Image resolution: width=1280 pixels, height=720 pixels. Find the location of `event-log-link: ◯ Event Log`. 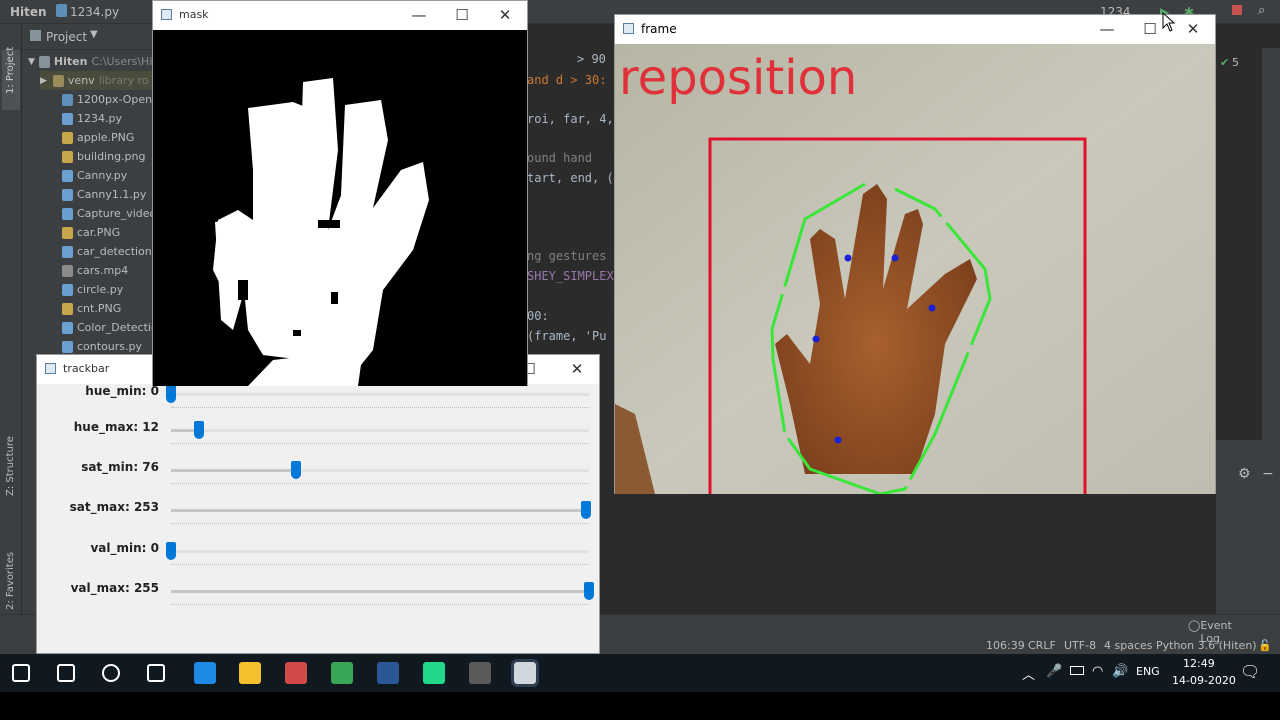

event-log-link: ◯ Event Log is located at coordinates (1210, 632).